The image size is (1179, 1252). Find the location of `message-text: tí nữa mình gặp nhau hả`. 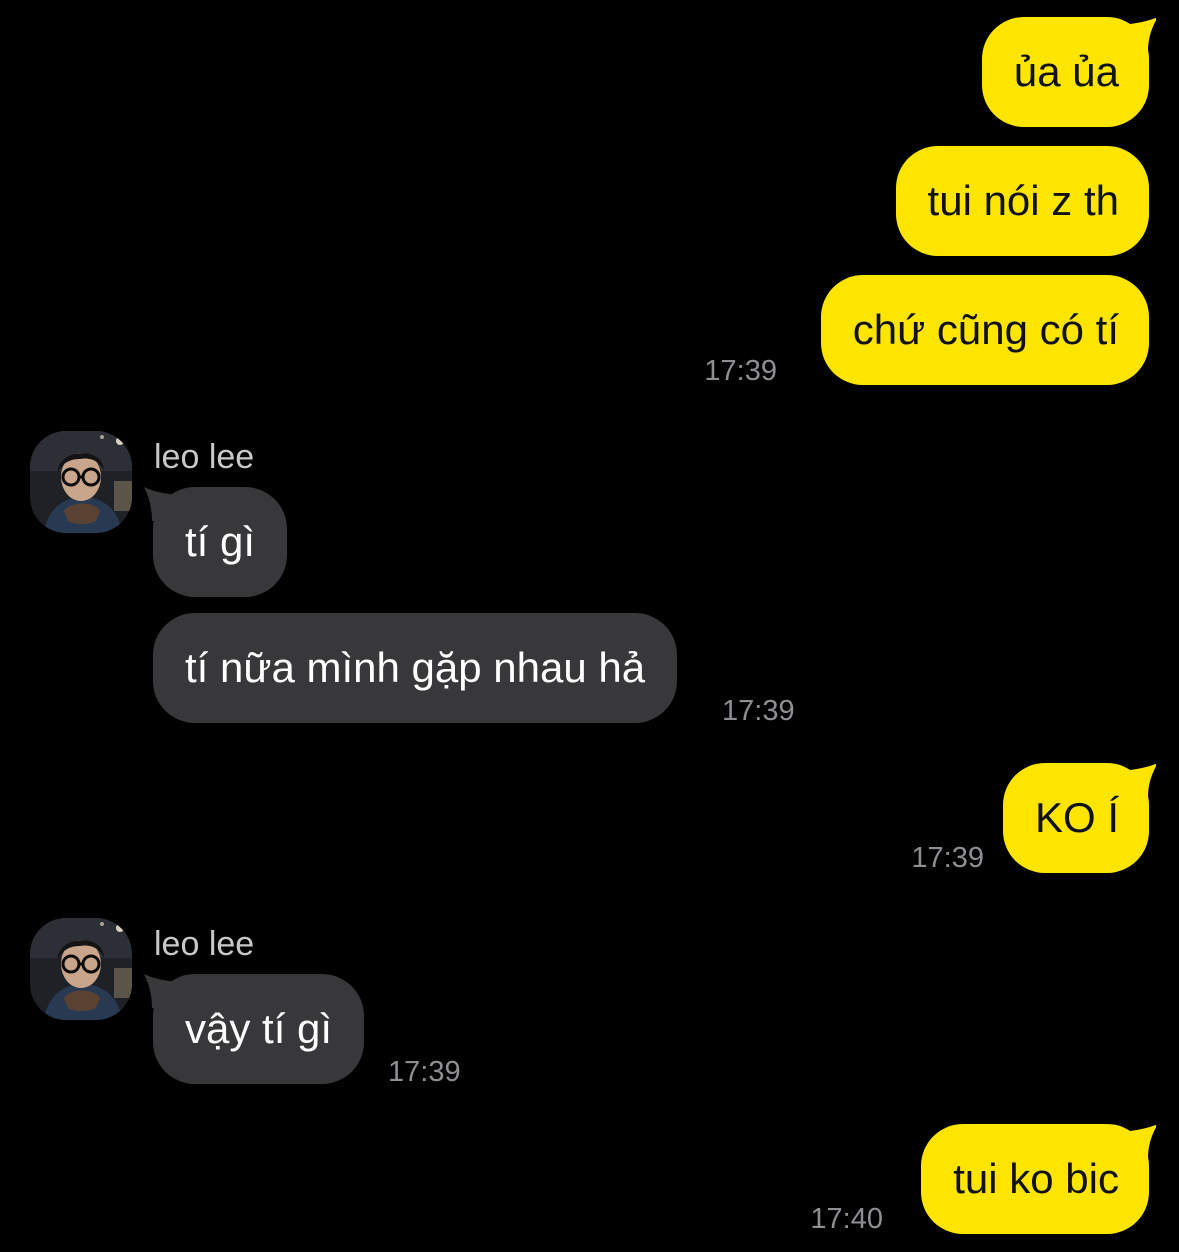

message-text: tí nữa mình gặp nhau hả is located at coordinates (415, 667).